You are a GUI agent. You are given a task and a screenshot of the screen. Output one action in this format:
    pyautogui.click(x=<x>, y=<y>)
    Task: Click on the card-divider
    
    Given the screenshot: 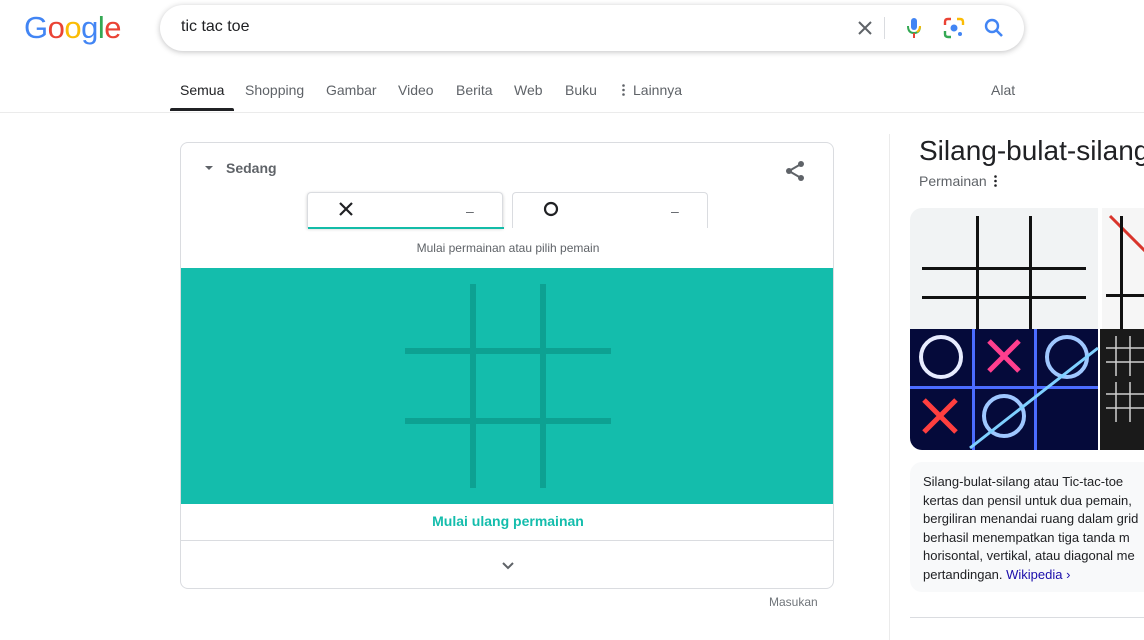 What is the action you would take?
    pyautogui.click(x=507, y=540)
    